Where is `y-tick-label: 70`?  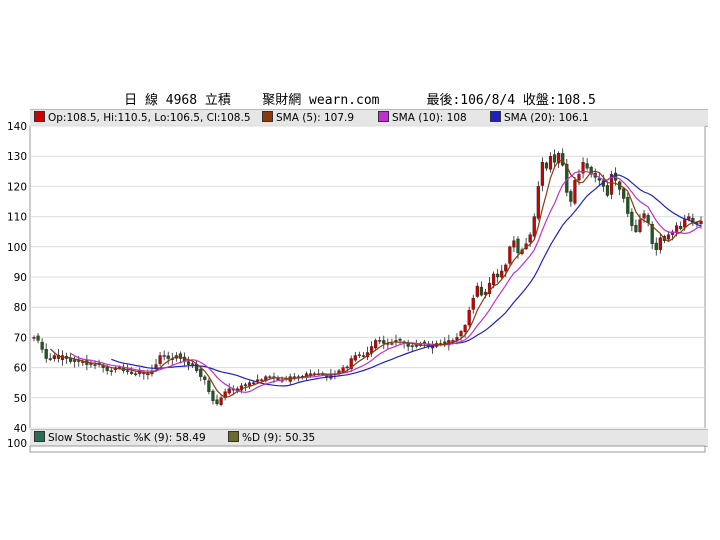
y-tick-label: 70 is located at coordinates (20, 338).